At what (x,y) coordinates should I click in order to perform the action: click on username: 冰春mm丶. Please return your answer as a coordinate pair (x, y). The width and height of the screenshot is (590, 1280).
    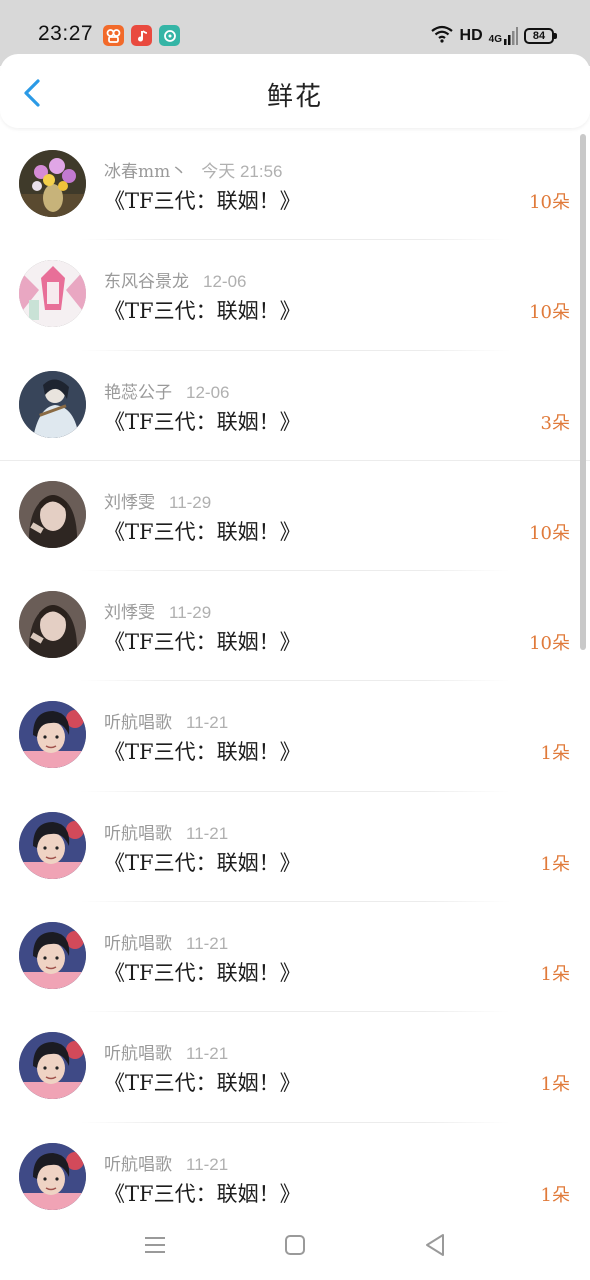
    Looking at the image, I should click on (145, 172).